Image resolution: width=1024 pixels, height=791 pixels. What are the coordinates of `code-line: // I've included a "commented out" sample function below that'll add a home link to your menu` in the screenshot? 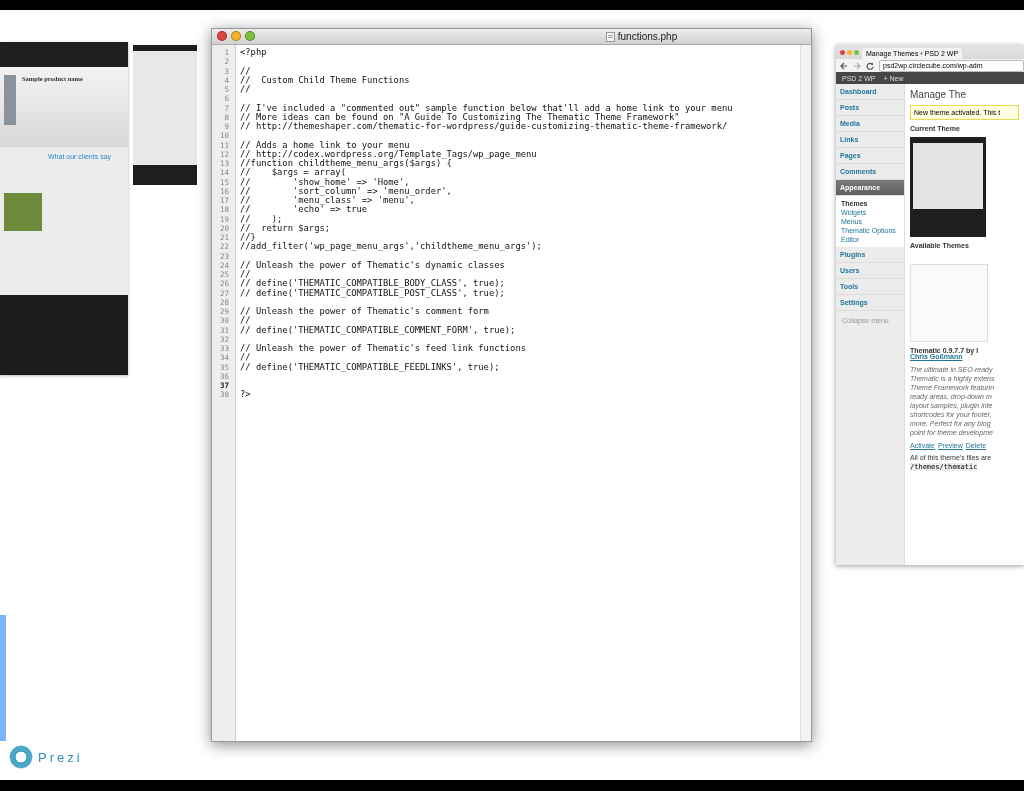 It's located at (487, 108).